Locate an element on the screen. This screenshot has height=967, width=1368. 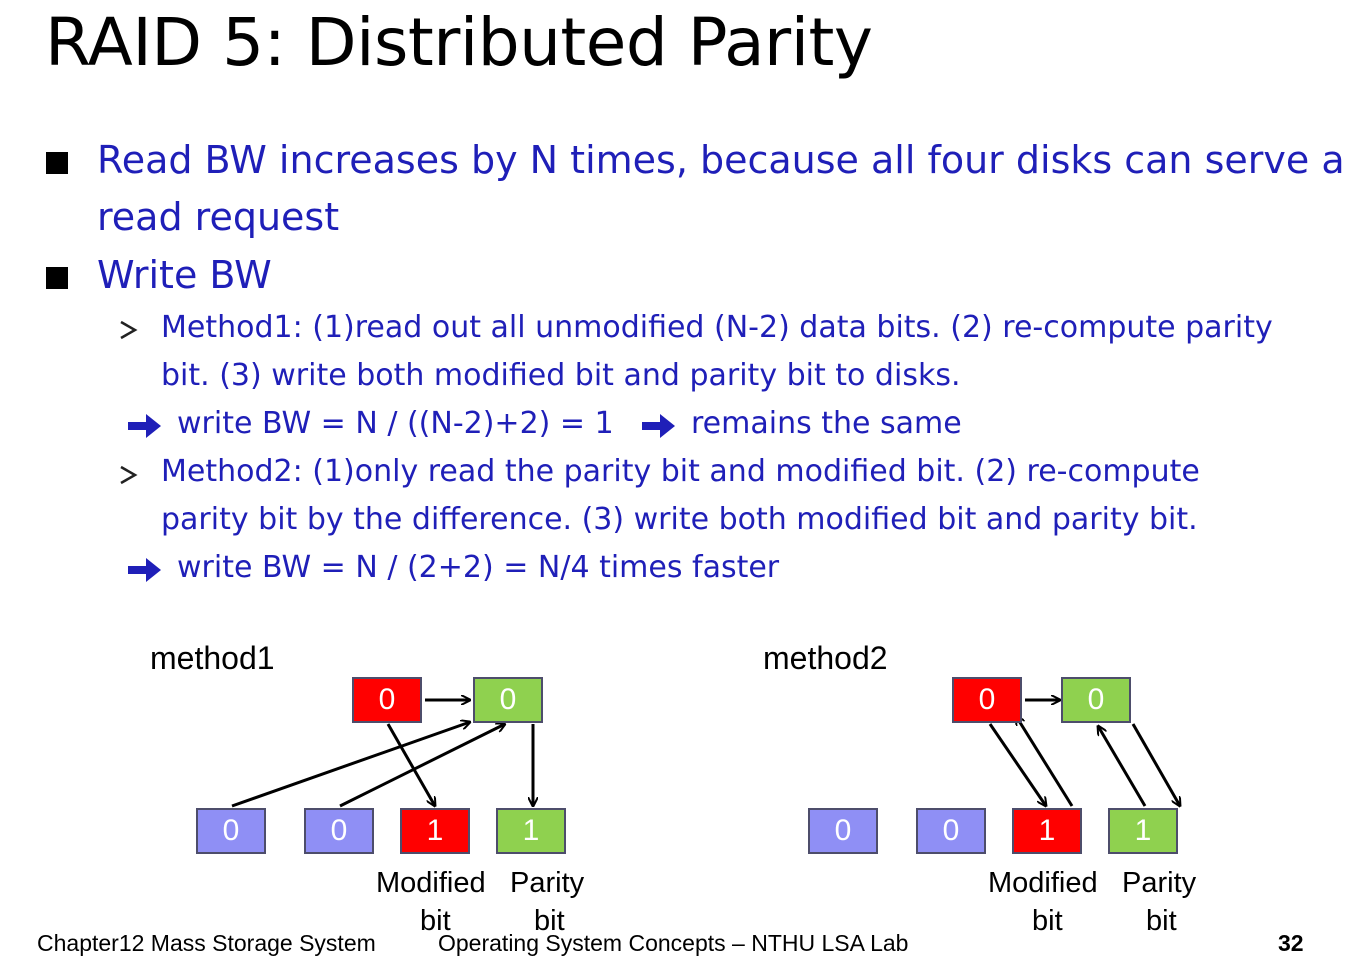
method1-parity-disk-box: 1 is located at coordinates (531, 831).